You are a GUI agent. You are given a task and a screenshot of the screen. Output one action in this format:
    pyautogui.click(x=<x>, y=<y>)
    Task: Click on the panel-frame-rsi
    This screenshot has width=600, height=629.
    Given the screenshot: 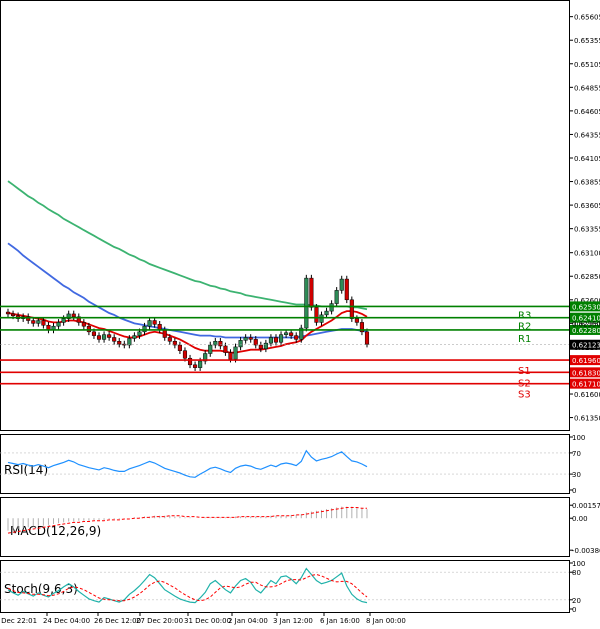 What is the action you would take?
    pyautogui.click(x=285, y=464)
    